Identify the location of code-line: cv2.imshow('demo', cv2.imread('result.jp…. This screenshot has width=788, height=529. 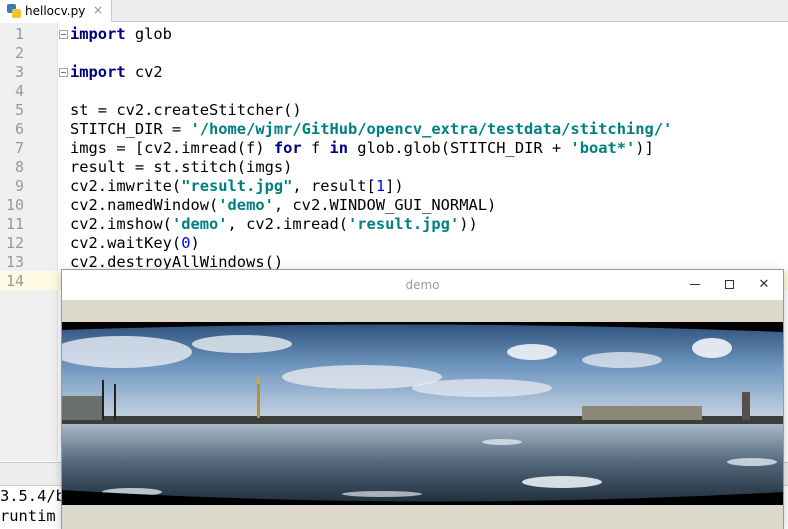
(274, 224).